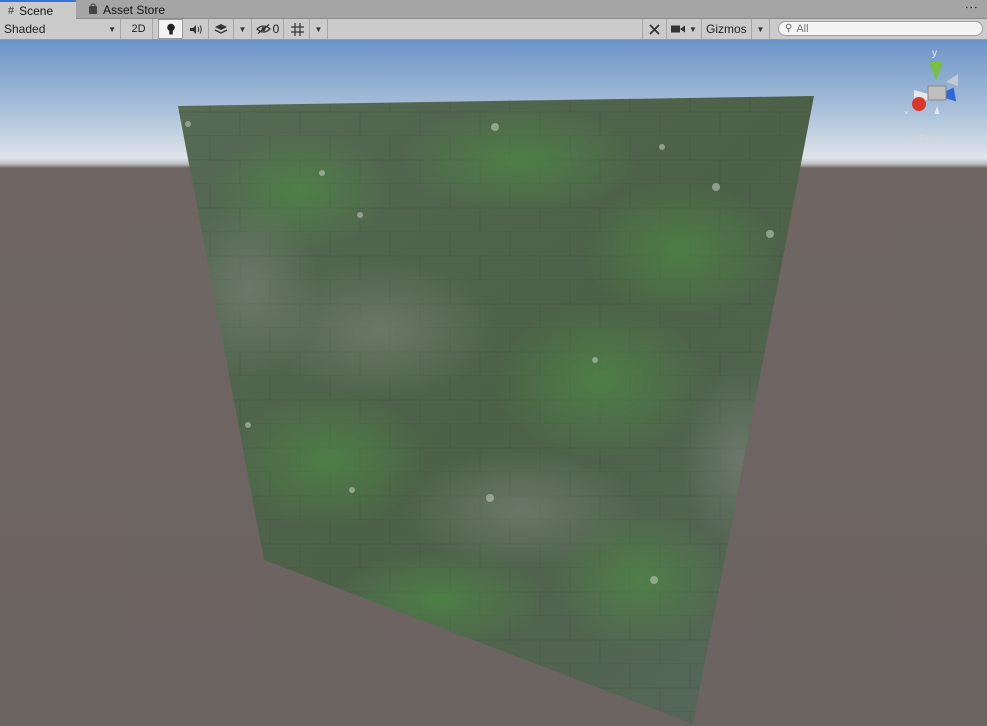 The image size is (987, 726). What do you see at coordinates (934, 53) in the screenshot?
I see `gizmo-y-label: y` at bounding box center [934, 53].